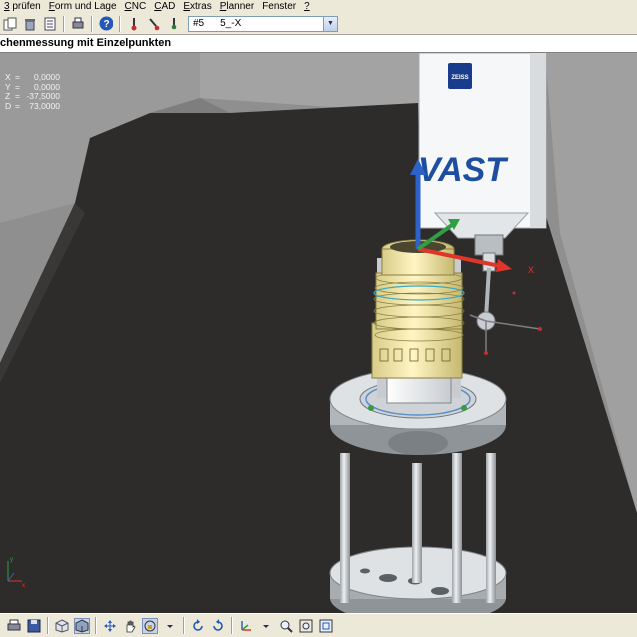  What do you see at coordinates (78, 24) in the screenshot?
I see `printer-icon` at bounding box center [78, 24].